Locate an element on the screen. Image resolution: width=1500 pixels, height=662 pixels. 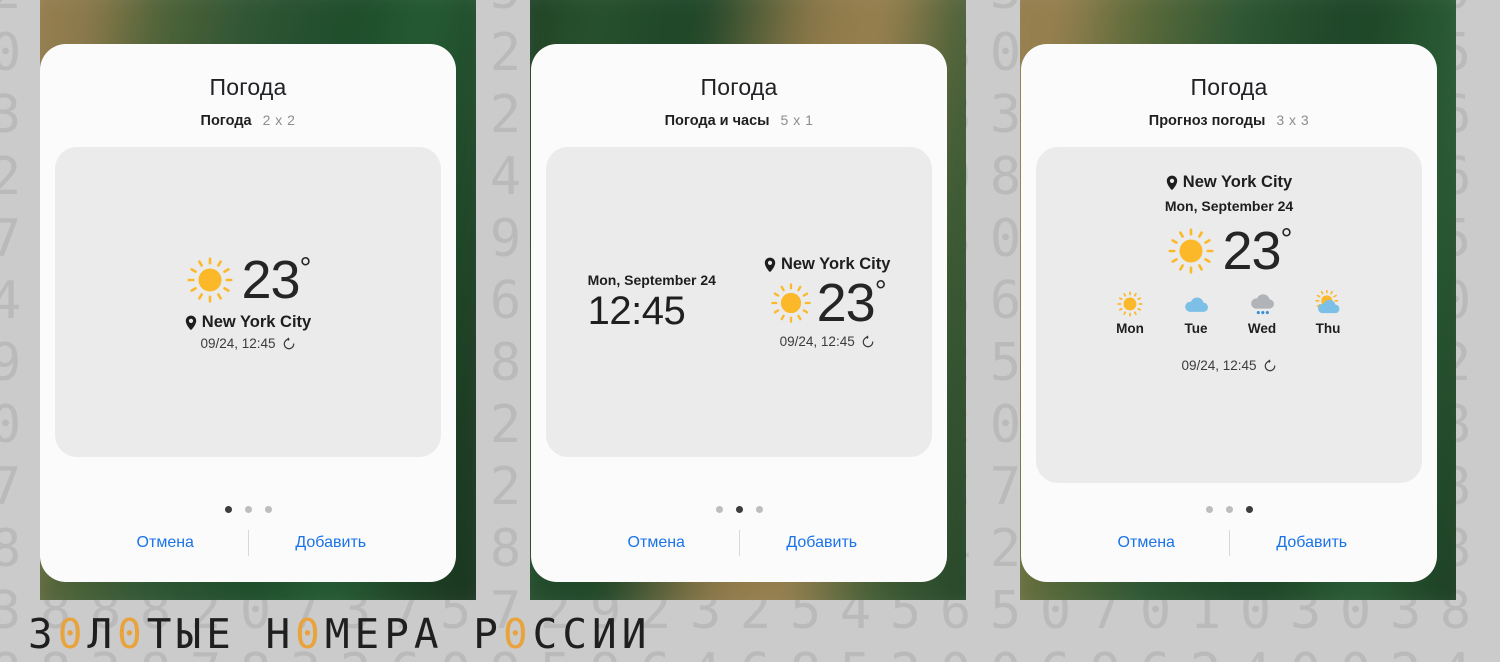
weather-column: New York City 23° 09/24, 12:45 is located at coordinates (827, 302).